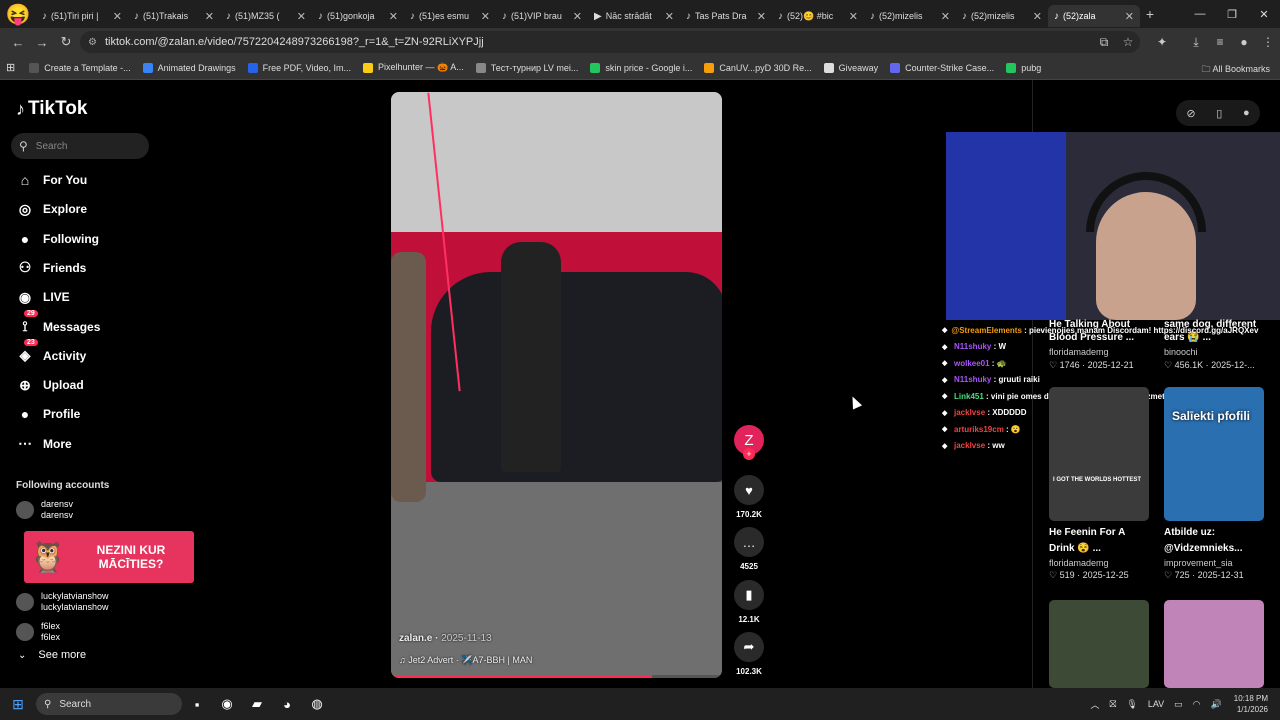 Image resolution: width=1280 pixels, height=720 pixels. I want to click on reload-icon: ↻, so click(66, 42).